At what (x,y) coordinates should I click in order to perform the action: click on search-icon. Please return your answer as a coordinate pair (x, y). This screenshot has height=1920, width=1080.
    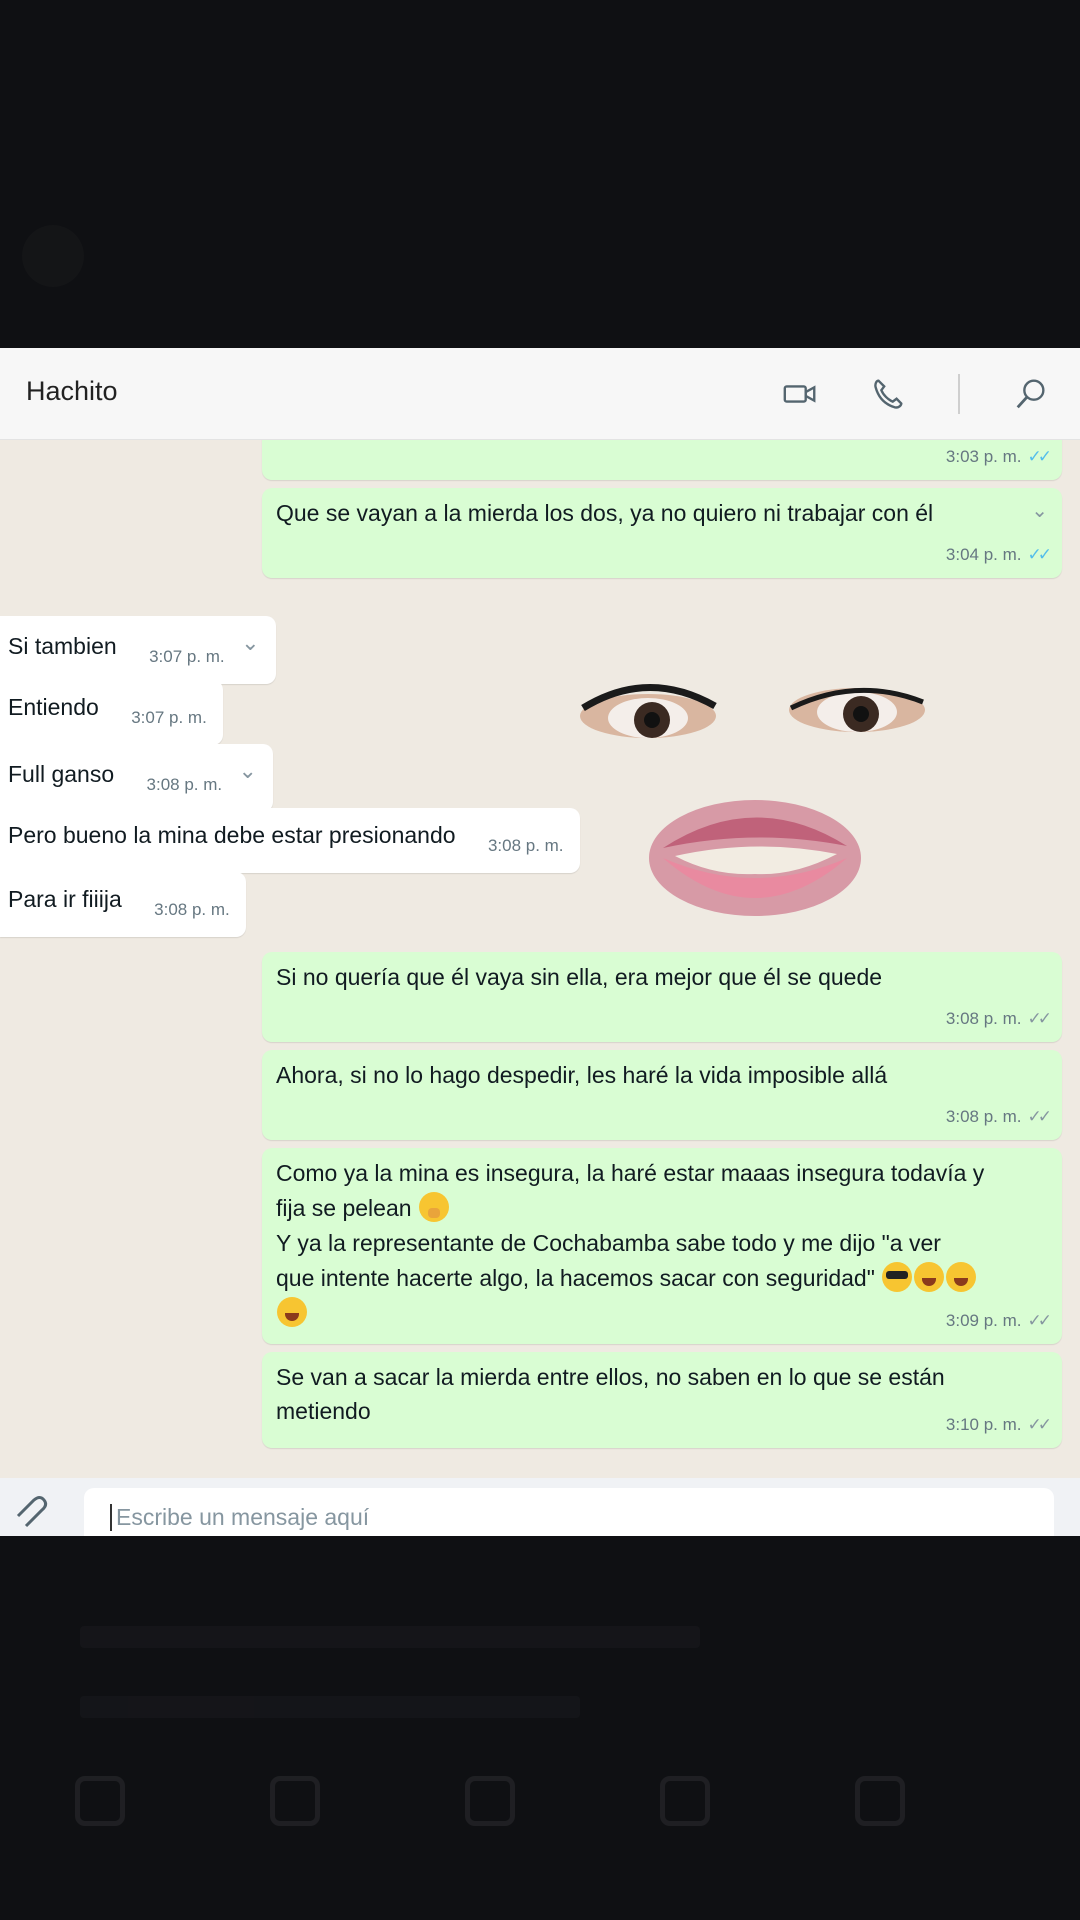
    Looking at the image, I should click on (1031, 394).